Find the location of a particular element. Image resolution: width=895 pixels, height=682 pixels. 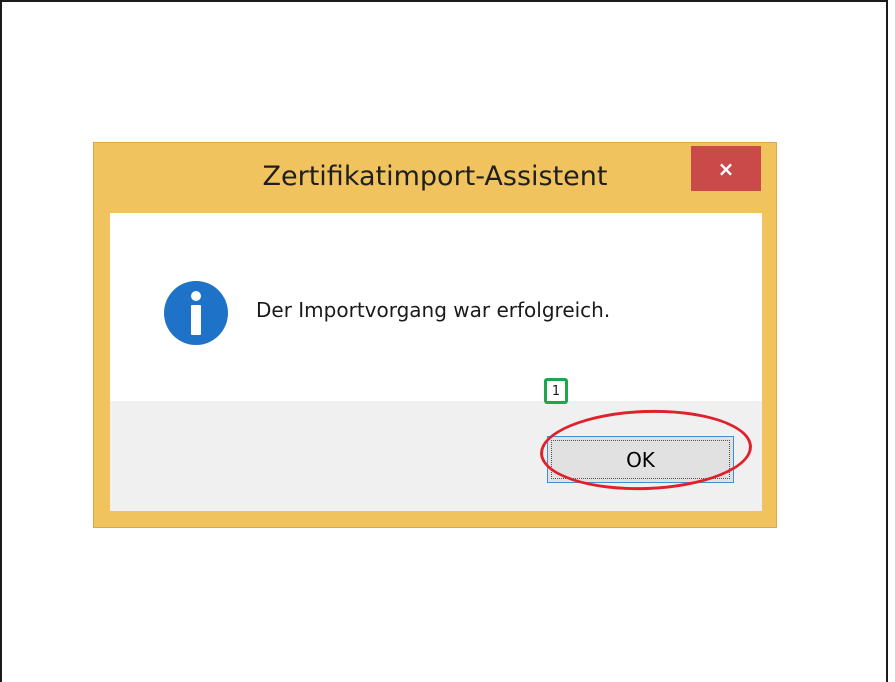

info-icon is located at coordinates (196, 313).